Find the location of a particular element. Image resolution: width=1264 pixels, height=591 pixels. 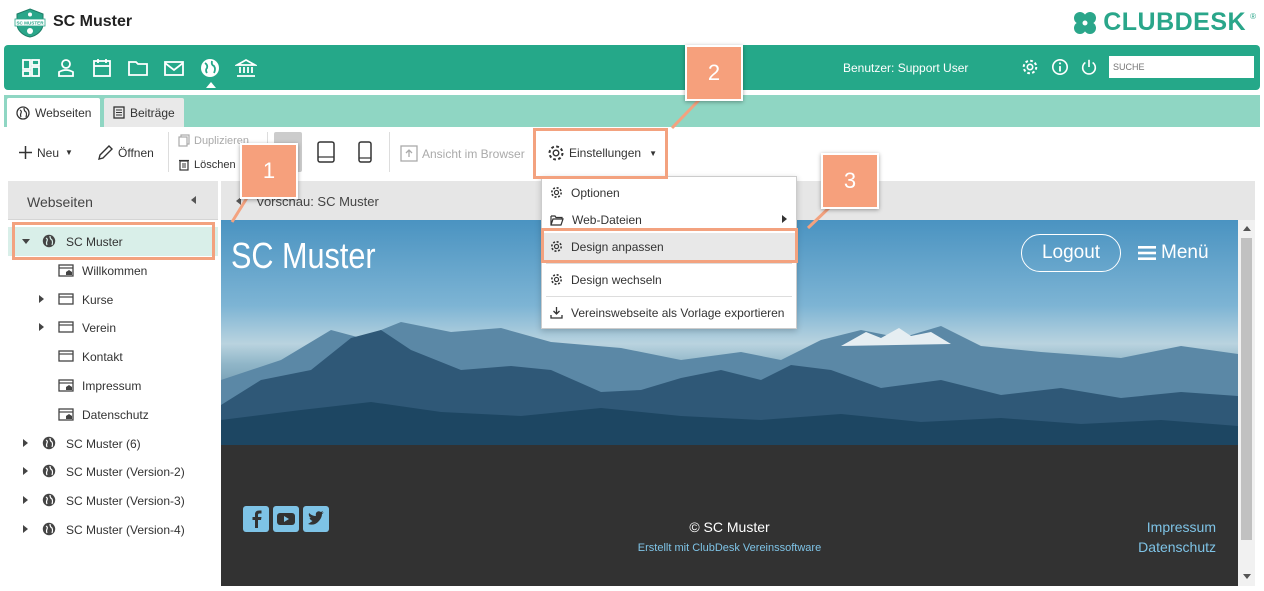

tree-item-label: SC Muster (Version-3) is located at coordinates (125, 501).